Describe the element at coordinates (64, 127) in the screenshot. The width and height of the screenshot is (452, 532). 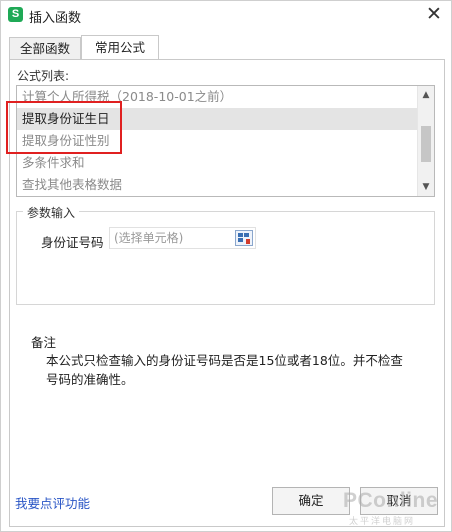
I see `red-annotation-box` at that location.